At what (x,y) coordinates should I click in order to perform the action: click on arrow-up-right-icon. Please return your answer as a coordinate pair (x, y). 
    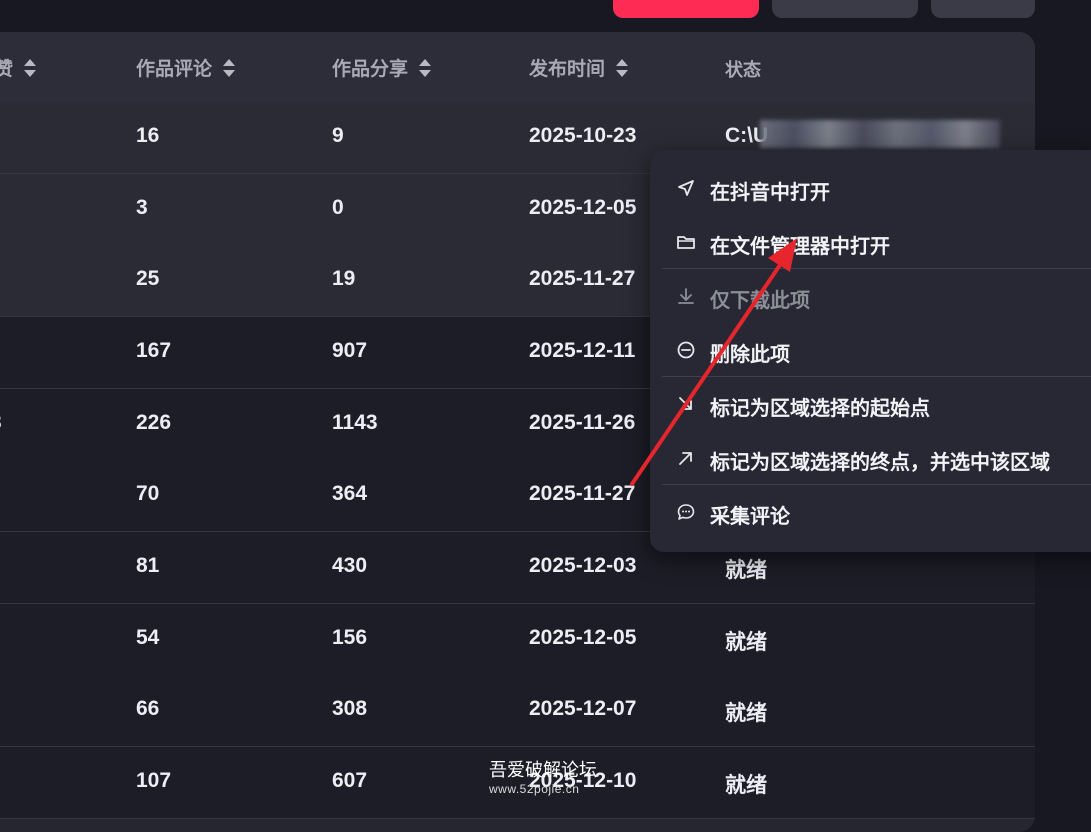
    Looking at the image, I should click on (685, 458).